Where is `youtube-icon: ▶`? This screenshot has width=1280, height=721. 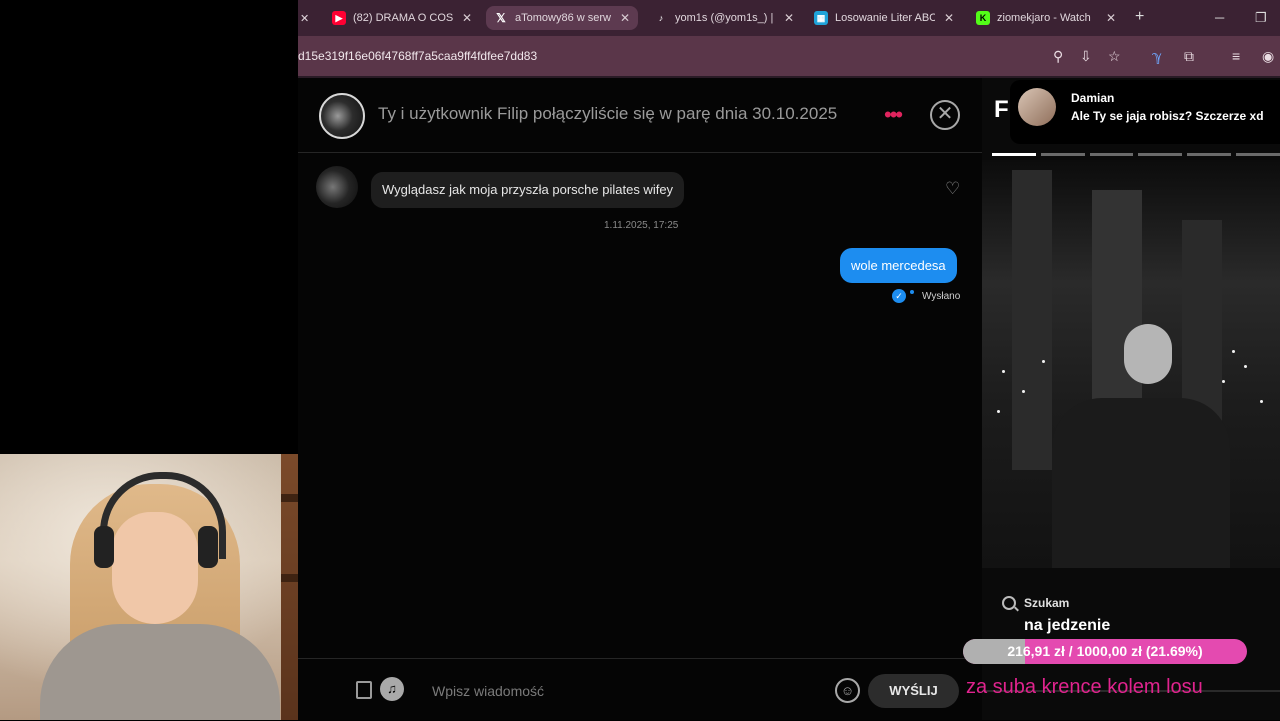 youtube-icon: ▶ is located at coordinates (339, 18).